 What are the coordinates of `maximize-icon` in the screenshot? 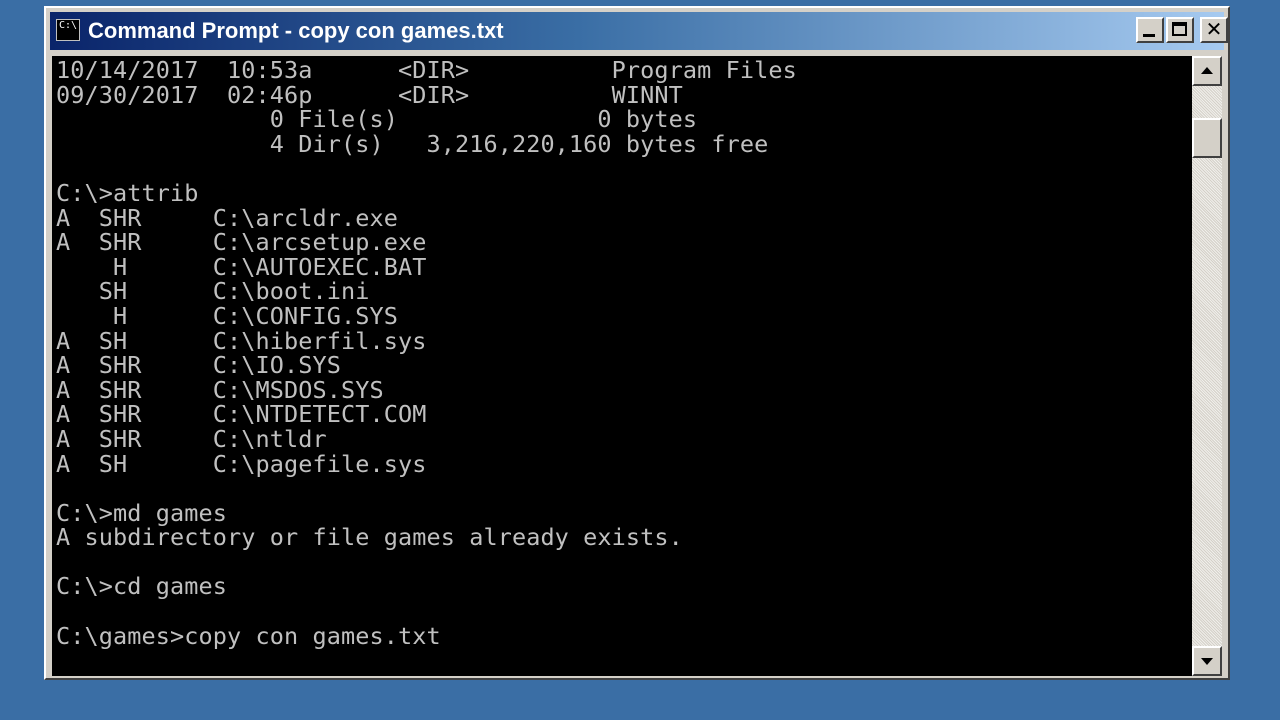 It's located at (1179, 29).